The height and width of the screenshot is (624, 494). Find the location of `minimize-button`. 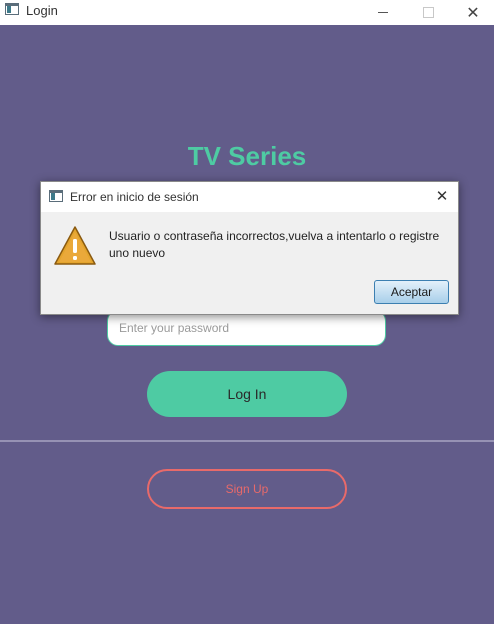

minimize-button is located at coordinates (383, 12).